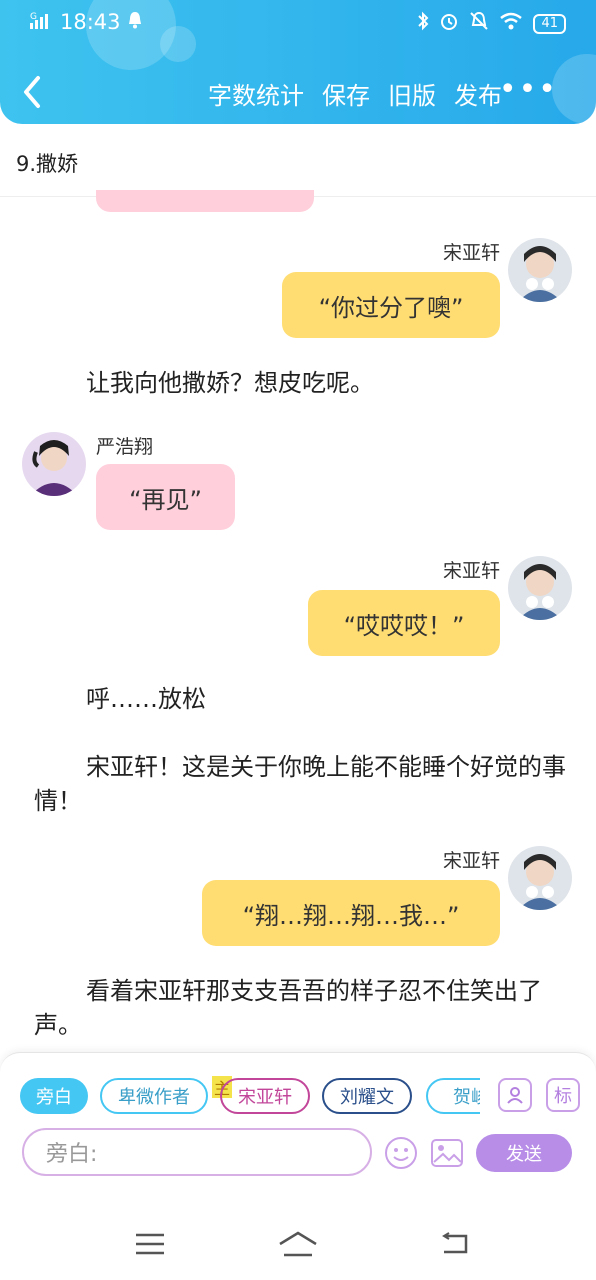 The image size is (596, 1280). I want to click on chat-bubble: “再见”, so click(165, 497).